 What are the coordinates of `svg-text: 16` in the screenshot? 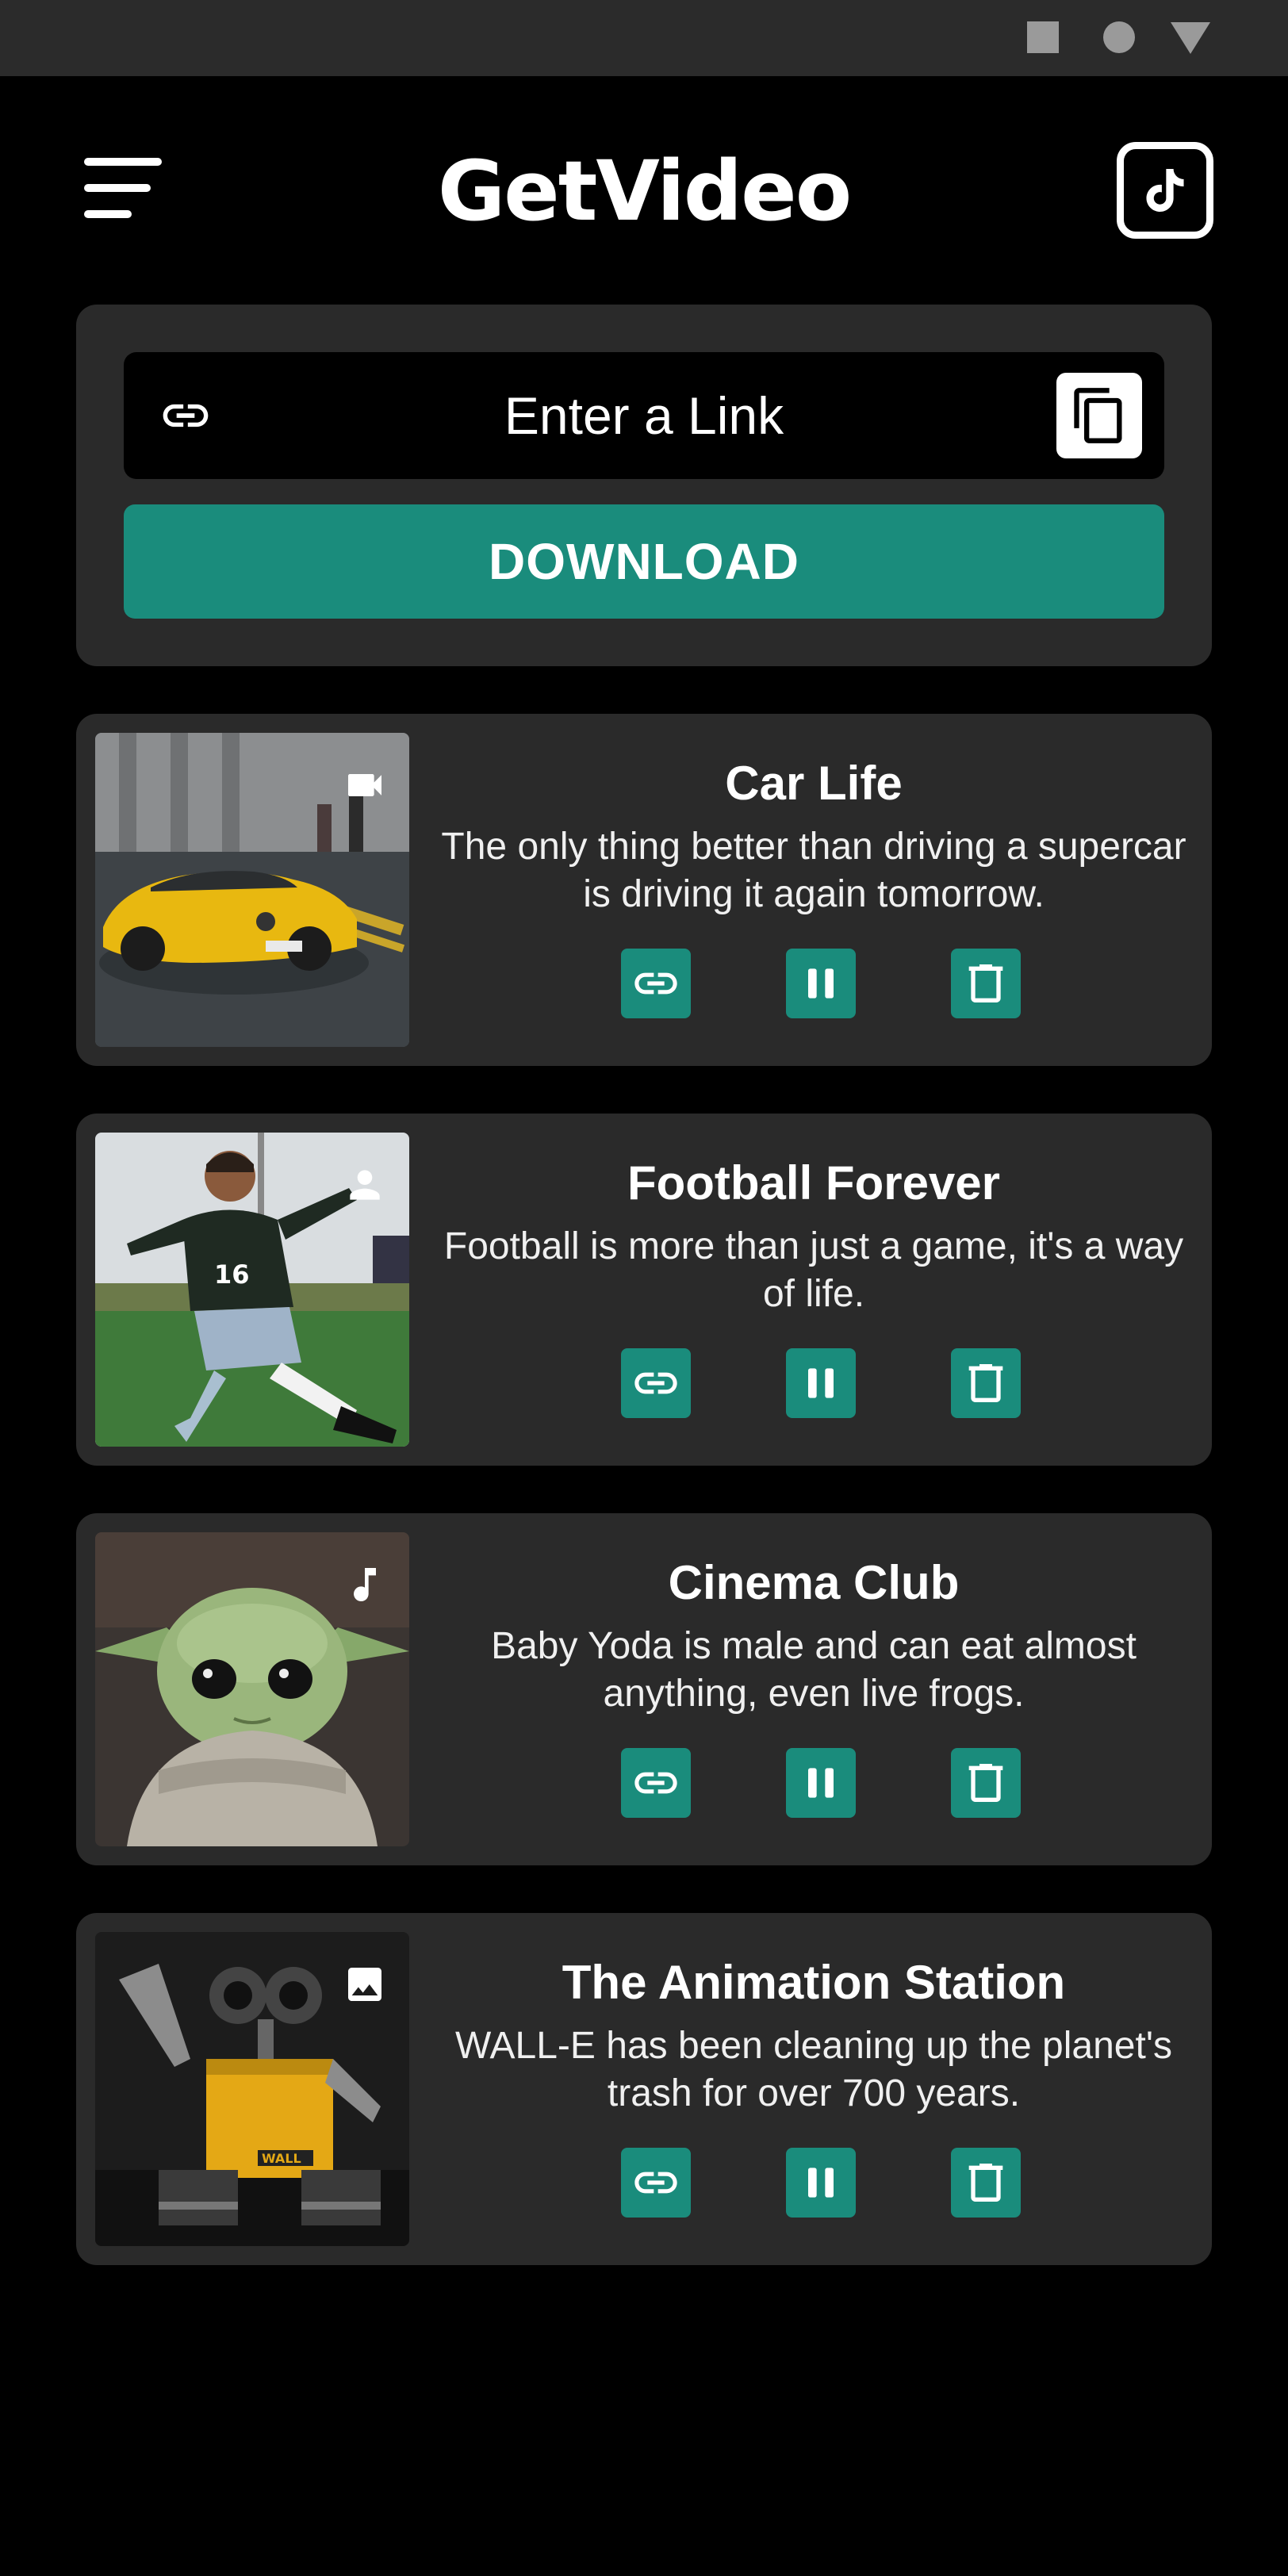 It's located at (232, 1274).